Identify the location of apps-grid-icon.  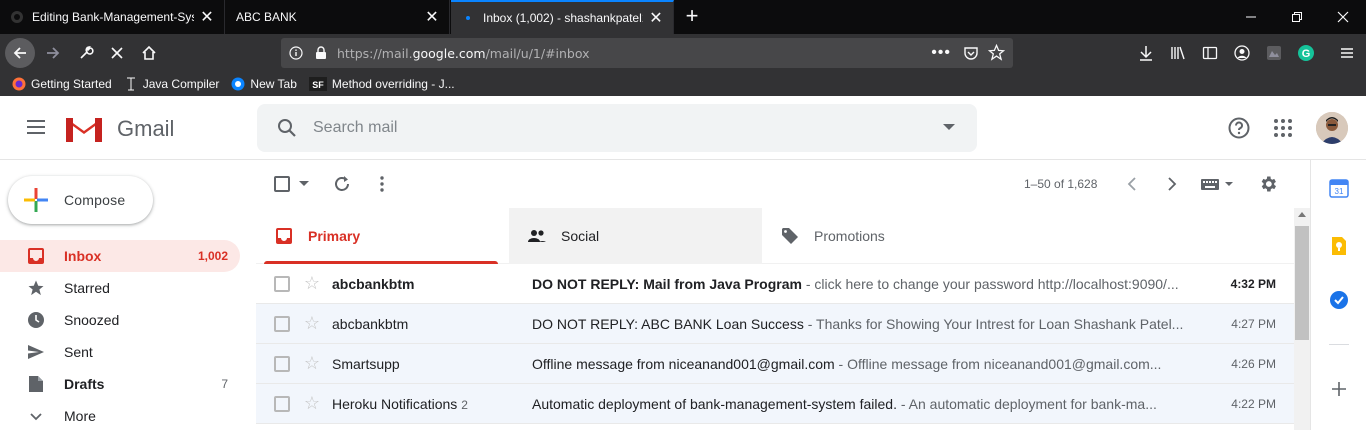
(1283, 128).